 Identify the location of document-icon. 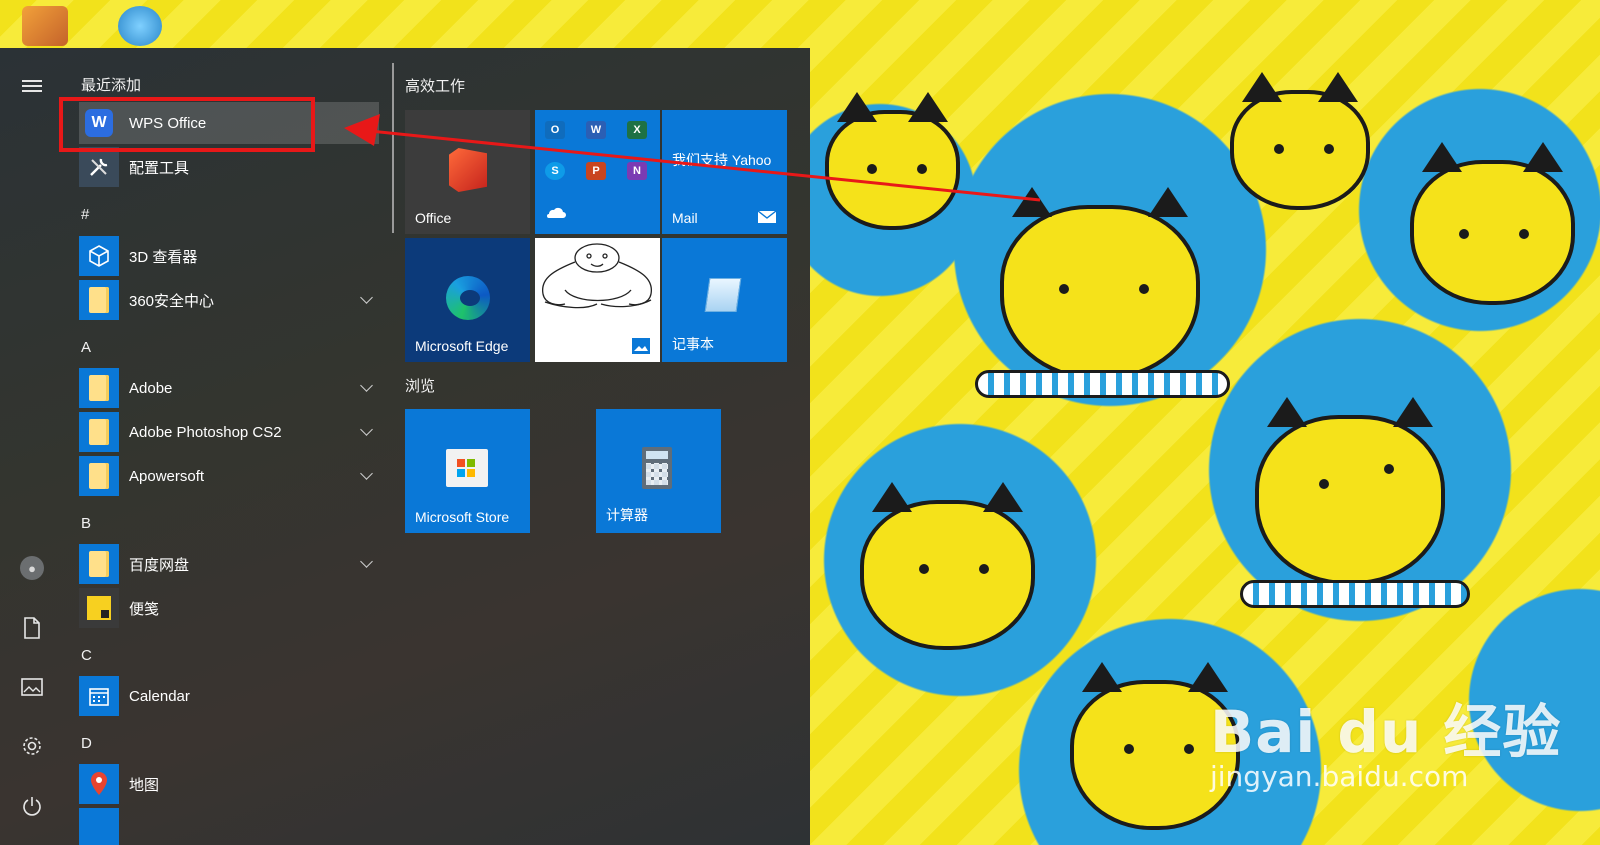
(32, 628).